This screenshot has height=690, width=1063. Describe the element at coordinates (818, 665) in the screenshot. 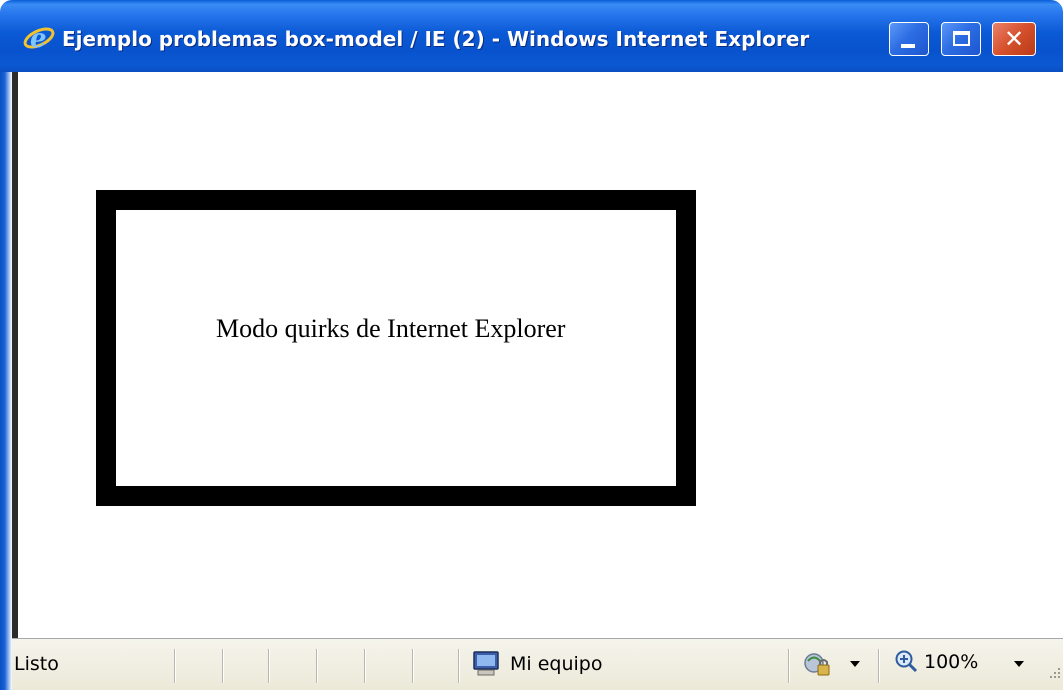

I see `protected-mode-icon` at that location.